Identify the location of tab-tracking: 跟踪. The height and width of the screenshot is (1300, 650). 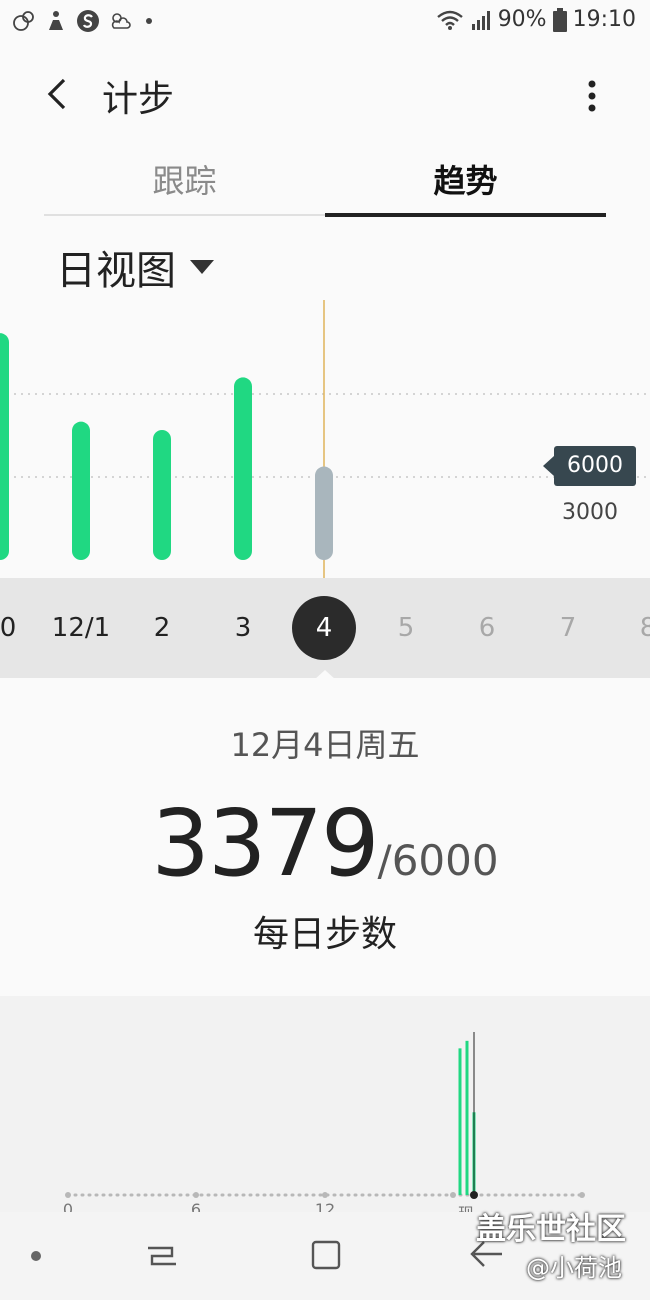
(184, 183).